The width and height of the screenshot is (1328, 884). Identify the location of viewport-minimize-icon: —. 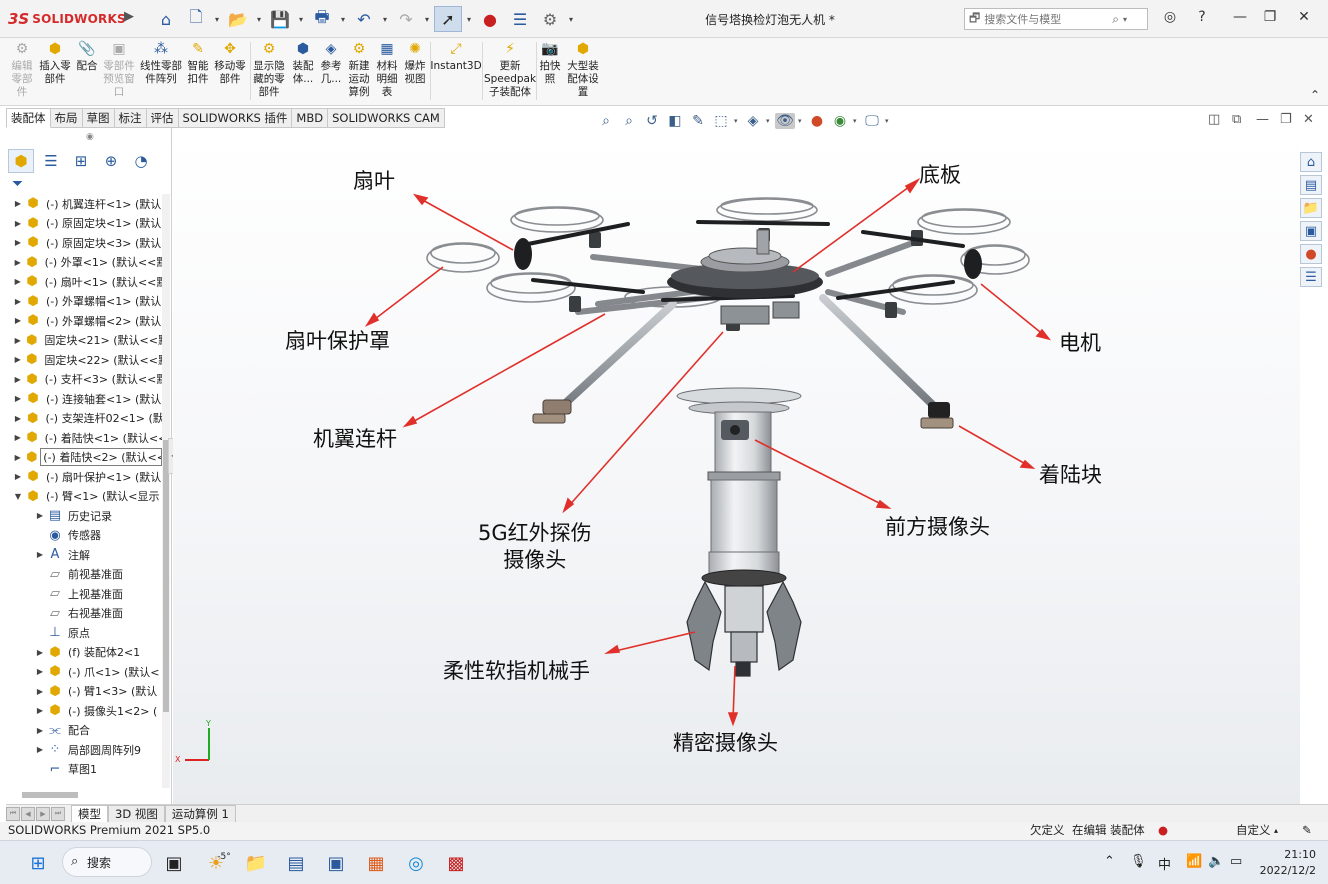
(1262, 119).